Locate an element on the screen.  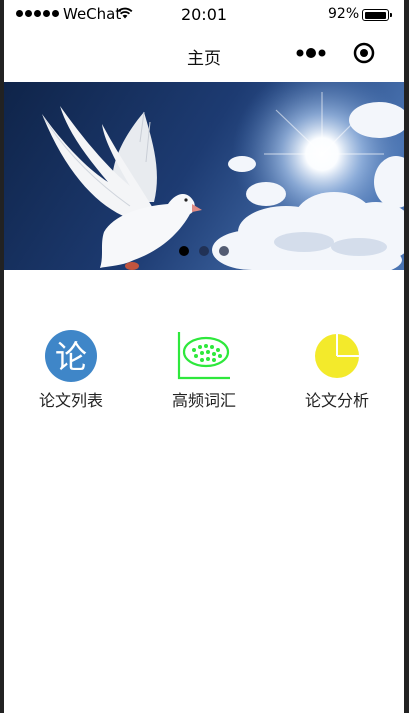
paper-analysis-entry: 论文分析 is located at coordinates (337, 370).